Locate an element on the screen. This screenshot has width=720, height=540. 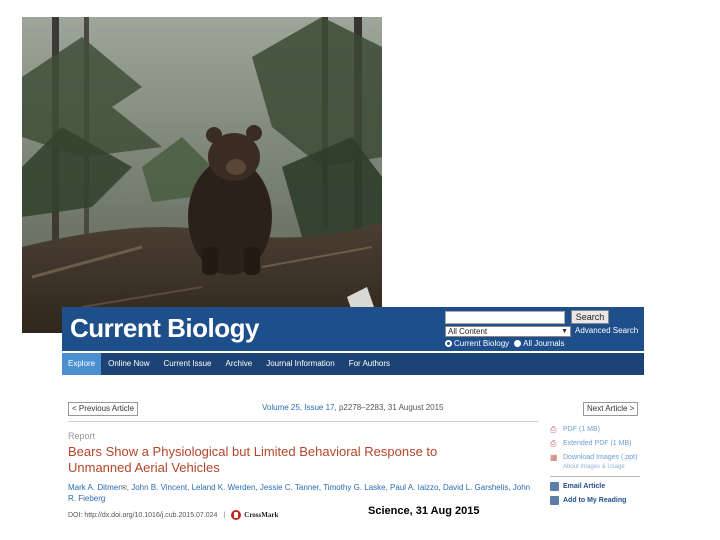
content-scope-value: All Content is located at coordinates (468, 331).